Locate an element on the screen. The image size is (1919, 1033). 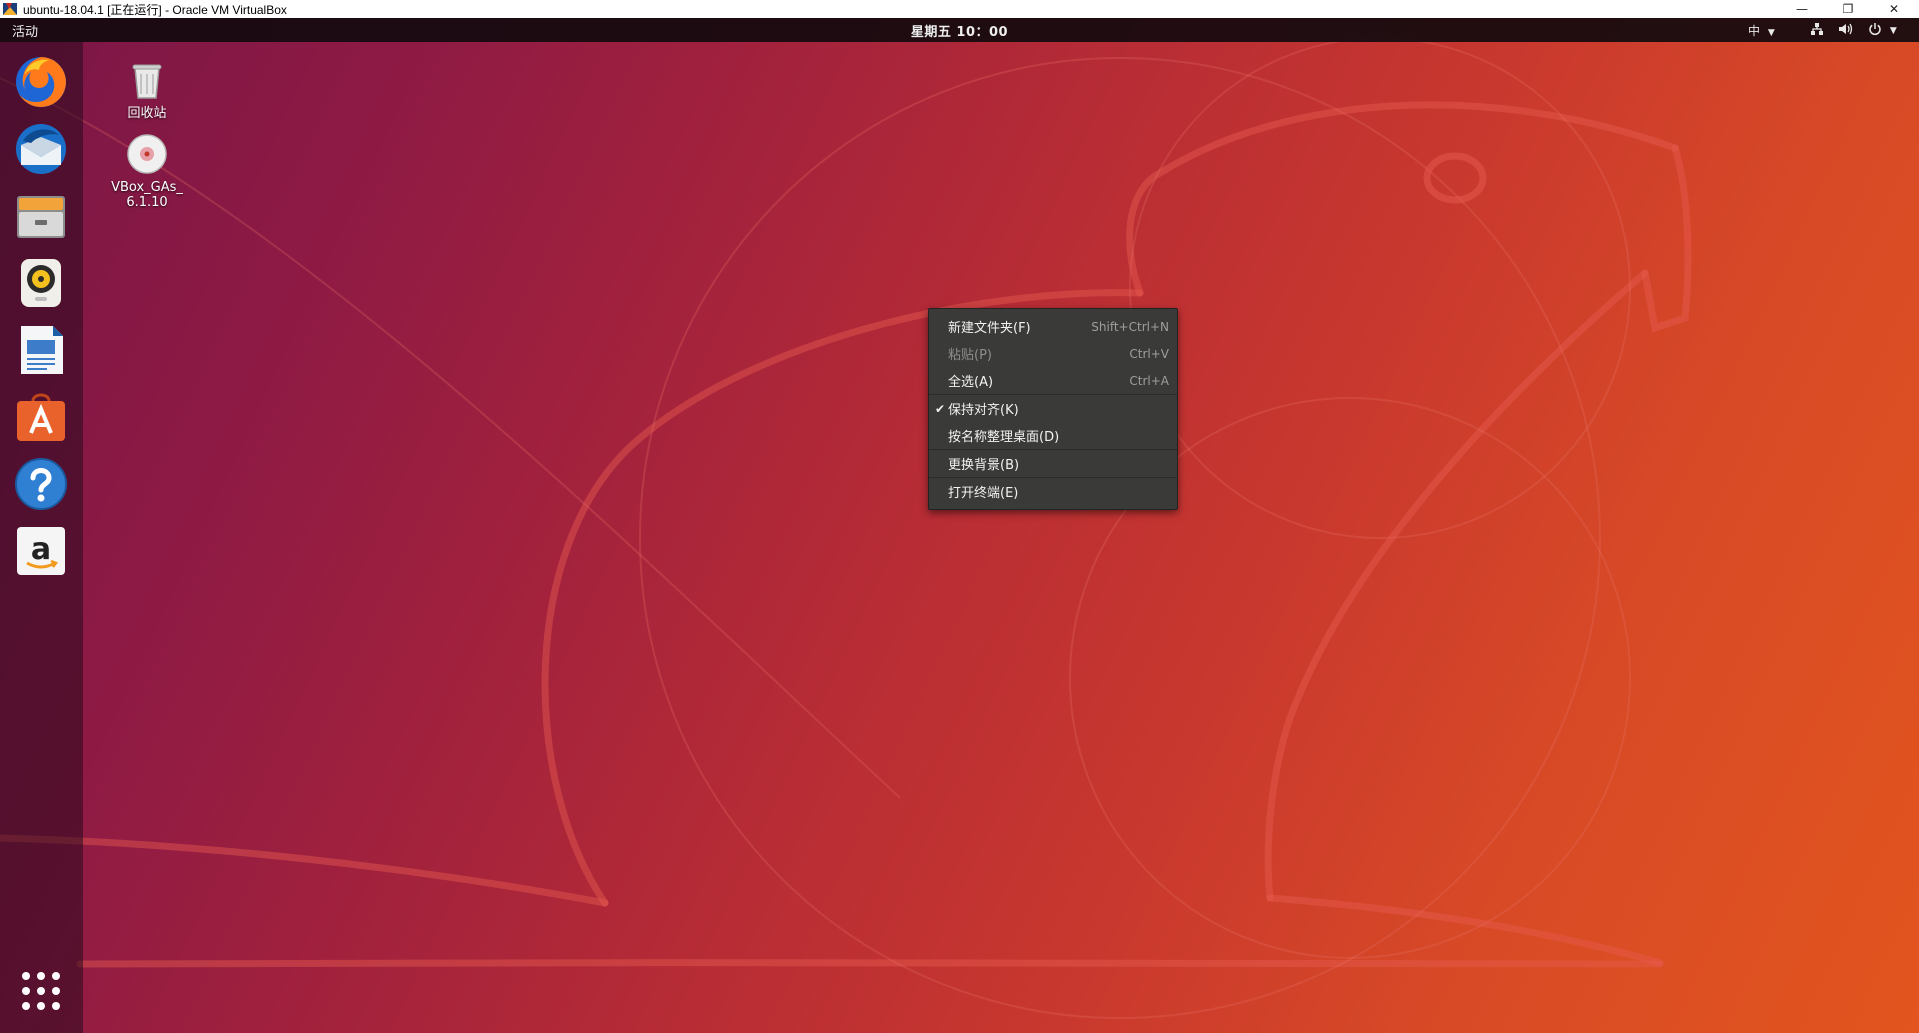
volume-icon is located at coordinates (1846, 30).